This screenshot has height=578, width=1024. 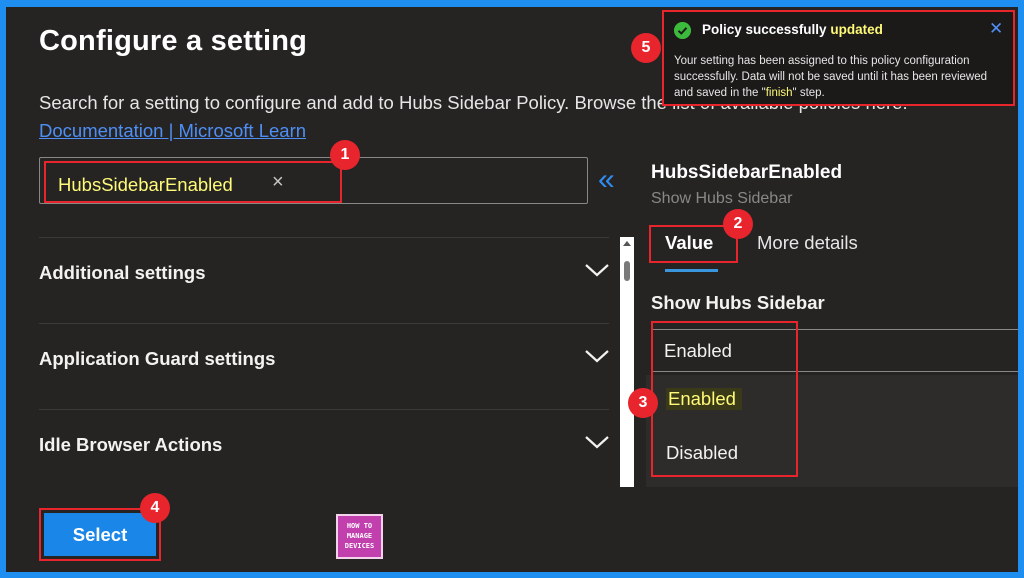 I want to click on logo-line: DEVICES, so click(x=359, y=546).